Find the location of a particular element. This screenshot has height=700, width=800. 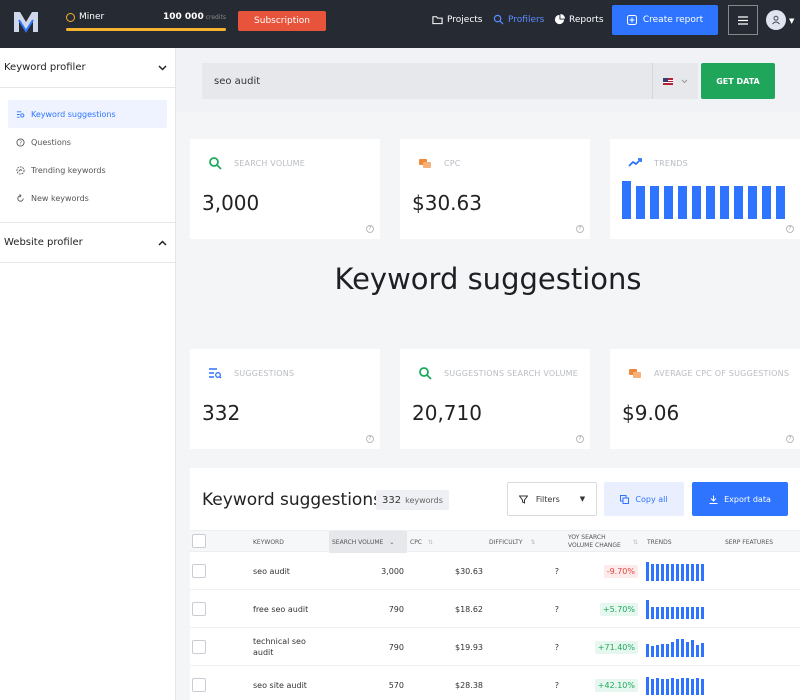

us-flag-icon is located at coordinates (668, 81).